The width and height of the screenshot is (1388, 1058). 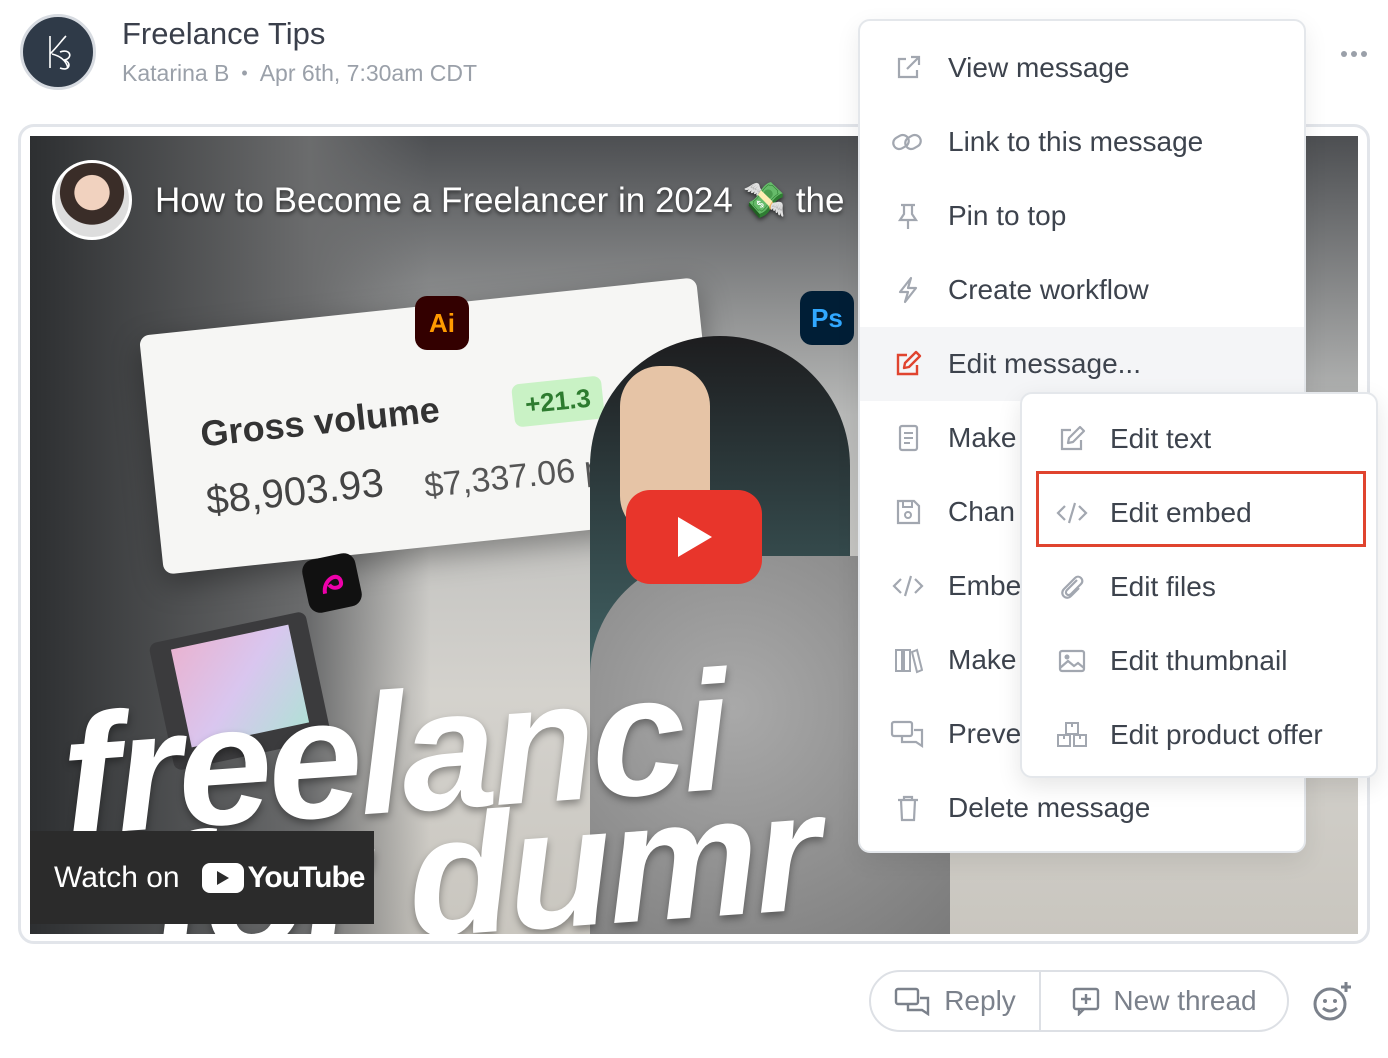 I want to click on menu-item-label: View message, so click(x=1039, y=67).